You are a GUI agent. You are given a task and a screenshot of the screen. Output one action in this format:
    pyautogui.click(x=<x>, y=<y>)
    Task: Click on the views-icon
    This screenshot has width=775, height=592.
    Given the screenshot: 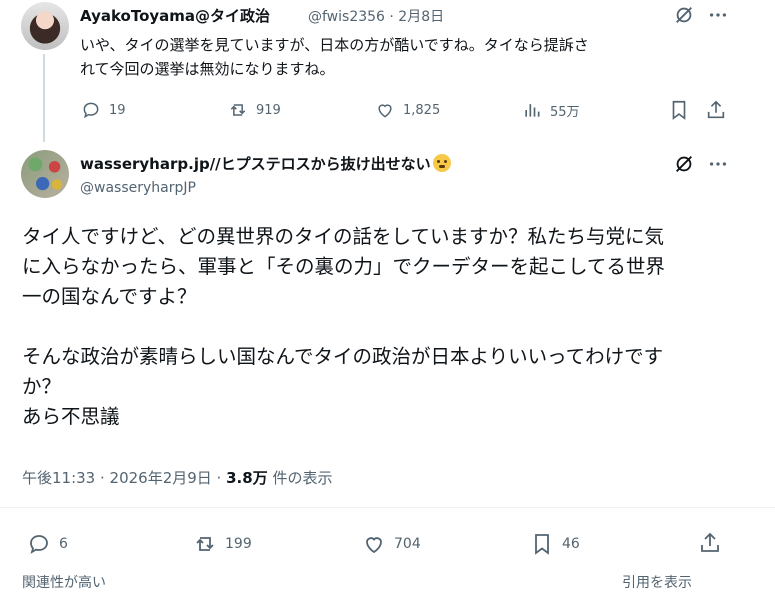 What is the action you would take?
    pyautogui.click(x=532, y=110)
    